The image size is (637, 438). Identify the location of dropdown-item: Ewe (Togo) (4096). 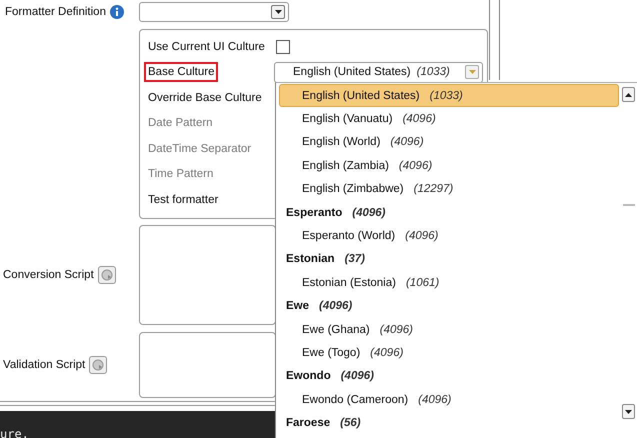
(449, 353).